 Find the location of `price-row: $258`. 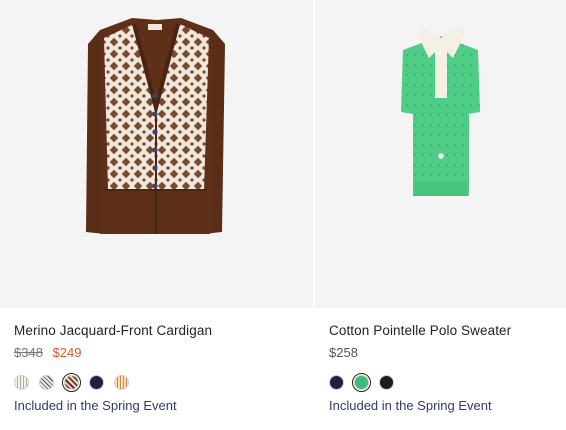

price-row: $258 is located at coordinates (343, 352).